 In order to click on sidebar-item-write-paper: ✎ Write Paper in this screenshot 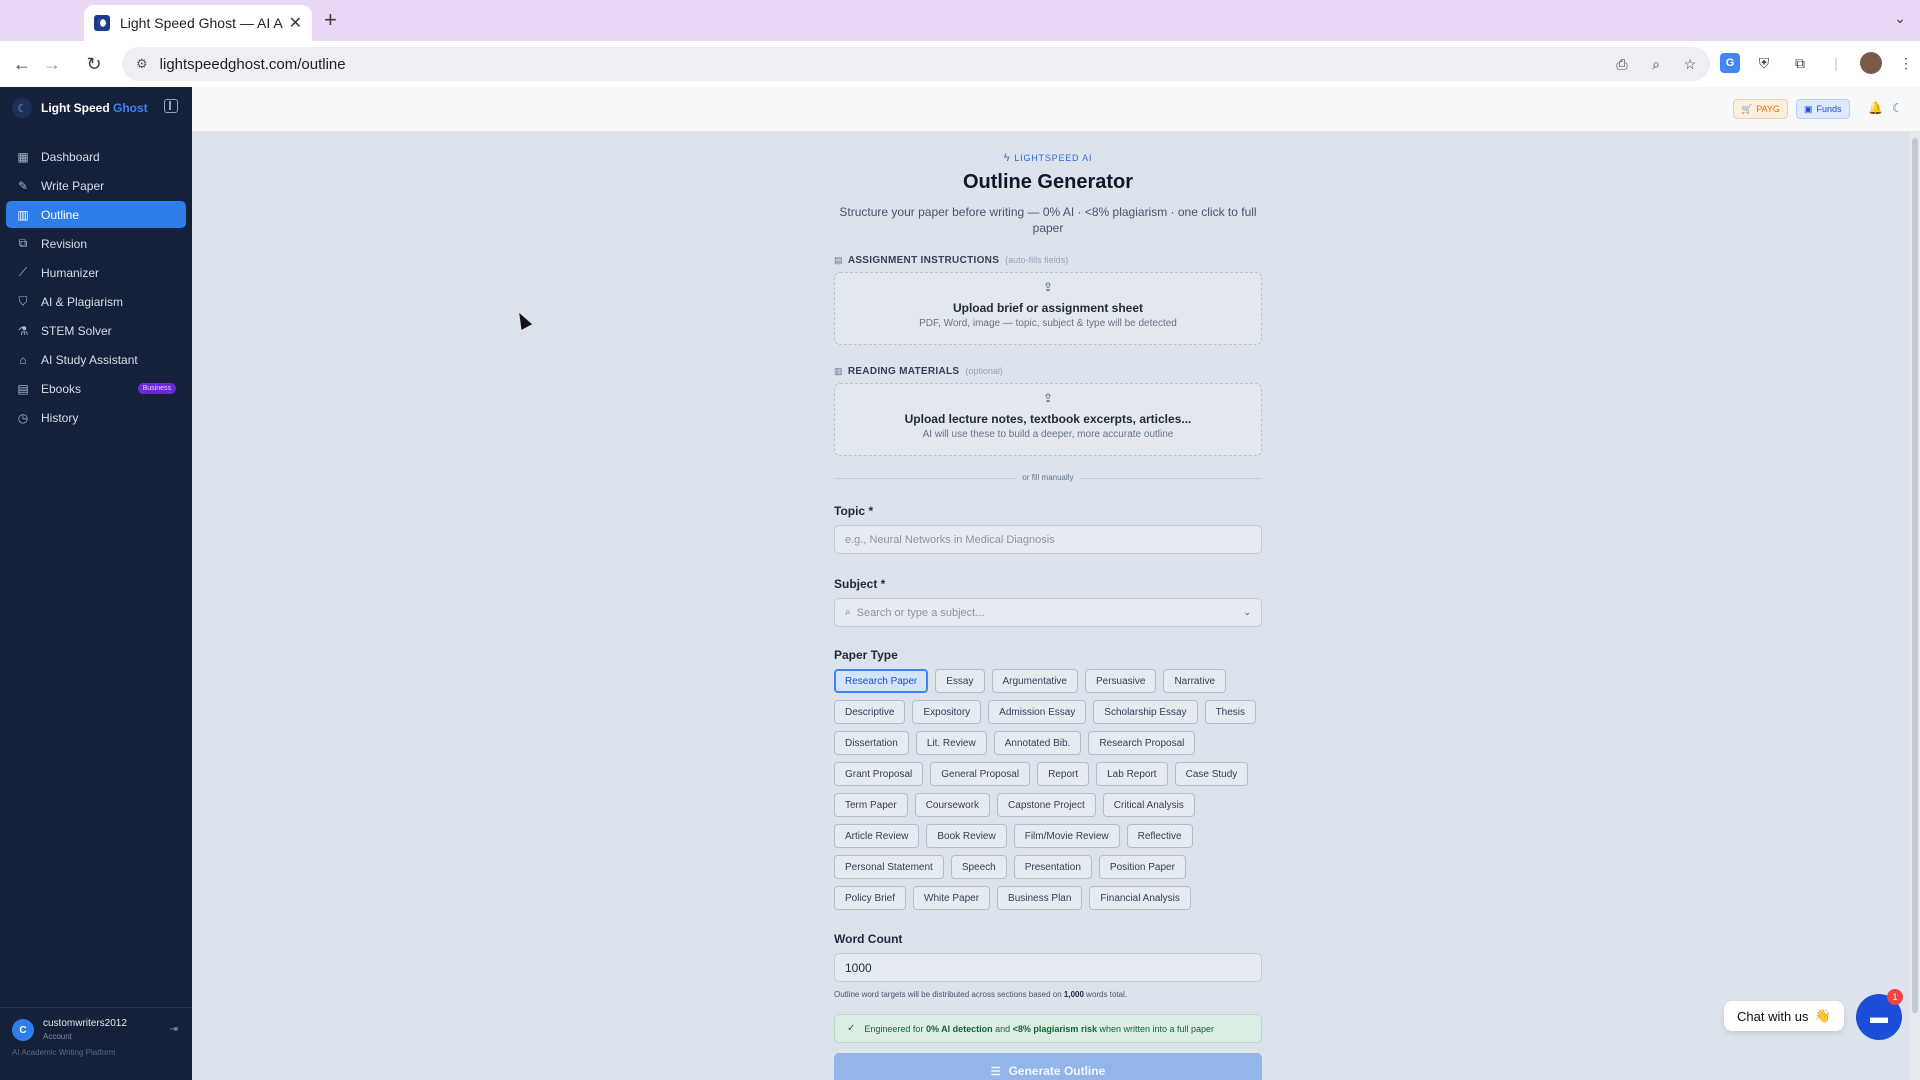, I will do `click(96, 185)`.